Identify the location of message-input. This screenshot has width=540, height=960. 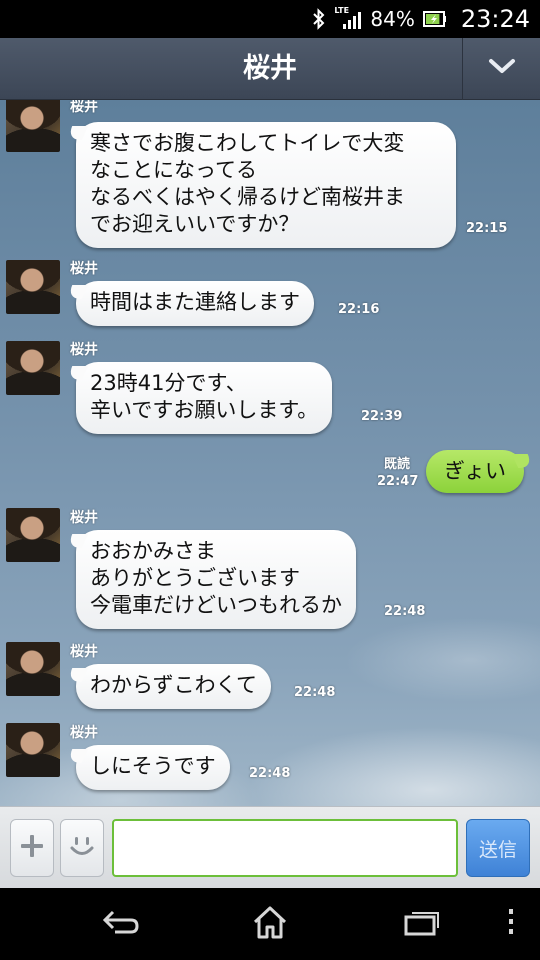
(285, 848).